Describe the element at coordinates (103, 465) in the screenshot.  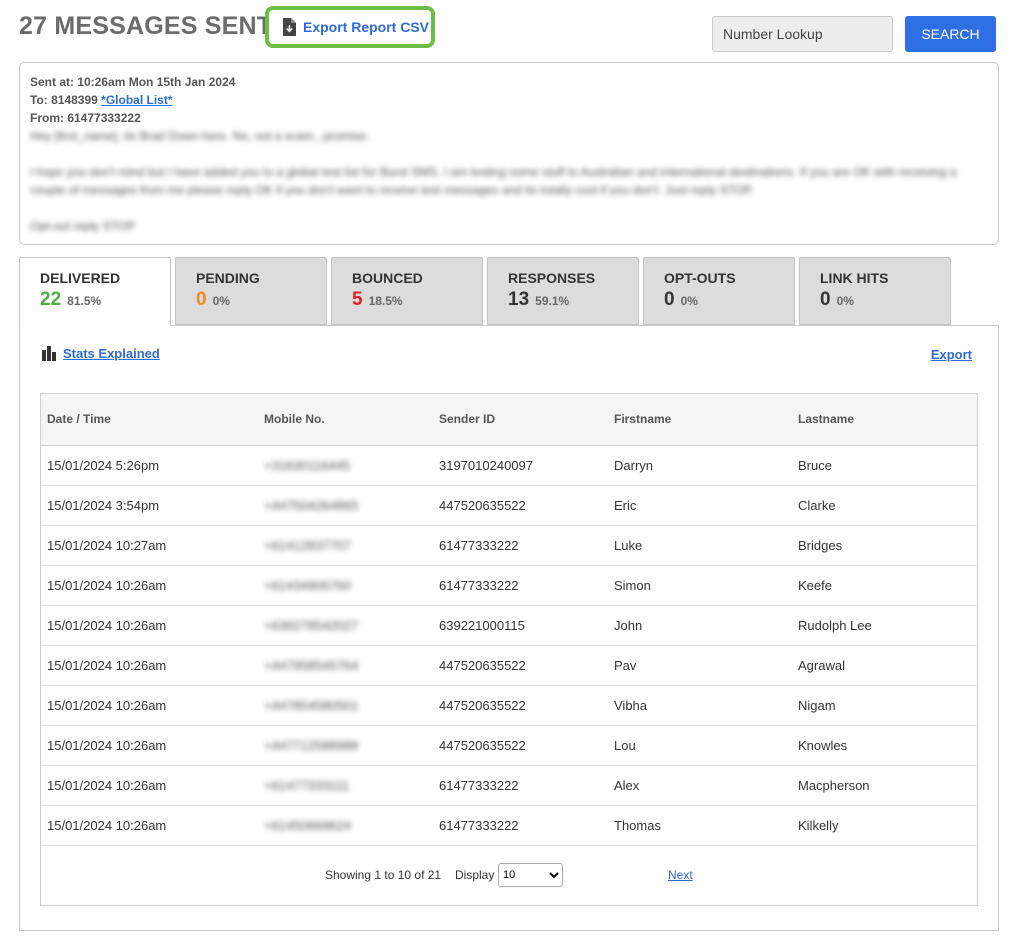
I see `date-time-cell: 15/01/2024 5:26pm` at that location.